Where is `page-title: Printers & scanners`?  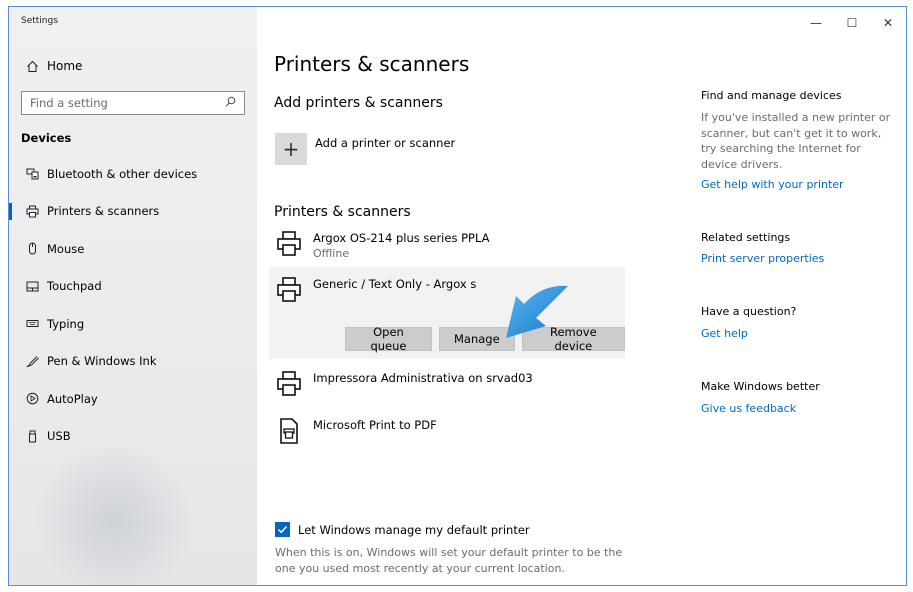
page-title: Printers & scanners is located at coordinates (372, 64).